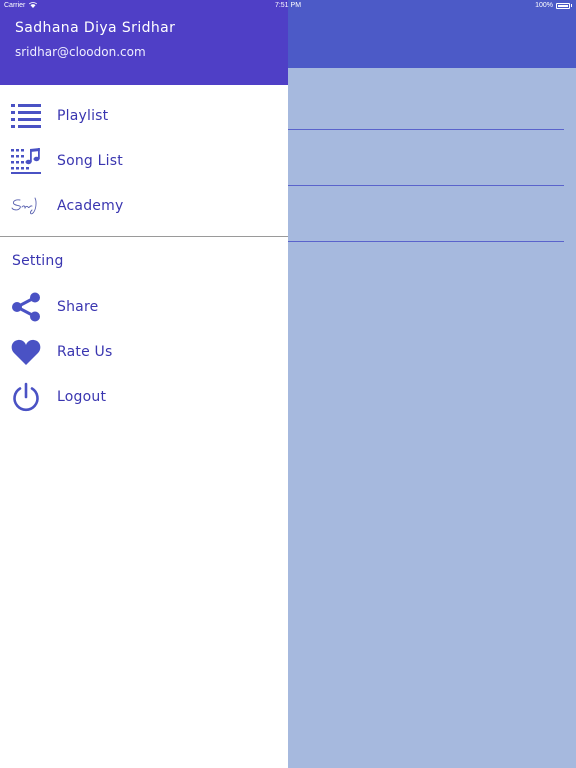 The height and width of the screenshot is (768, 576). What do you see at coordinates (26, 352) in the screenshot?
I see `heart-icon` at bounding box center [26, 352].